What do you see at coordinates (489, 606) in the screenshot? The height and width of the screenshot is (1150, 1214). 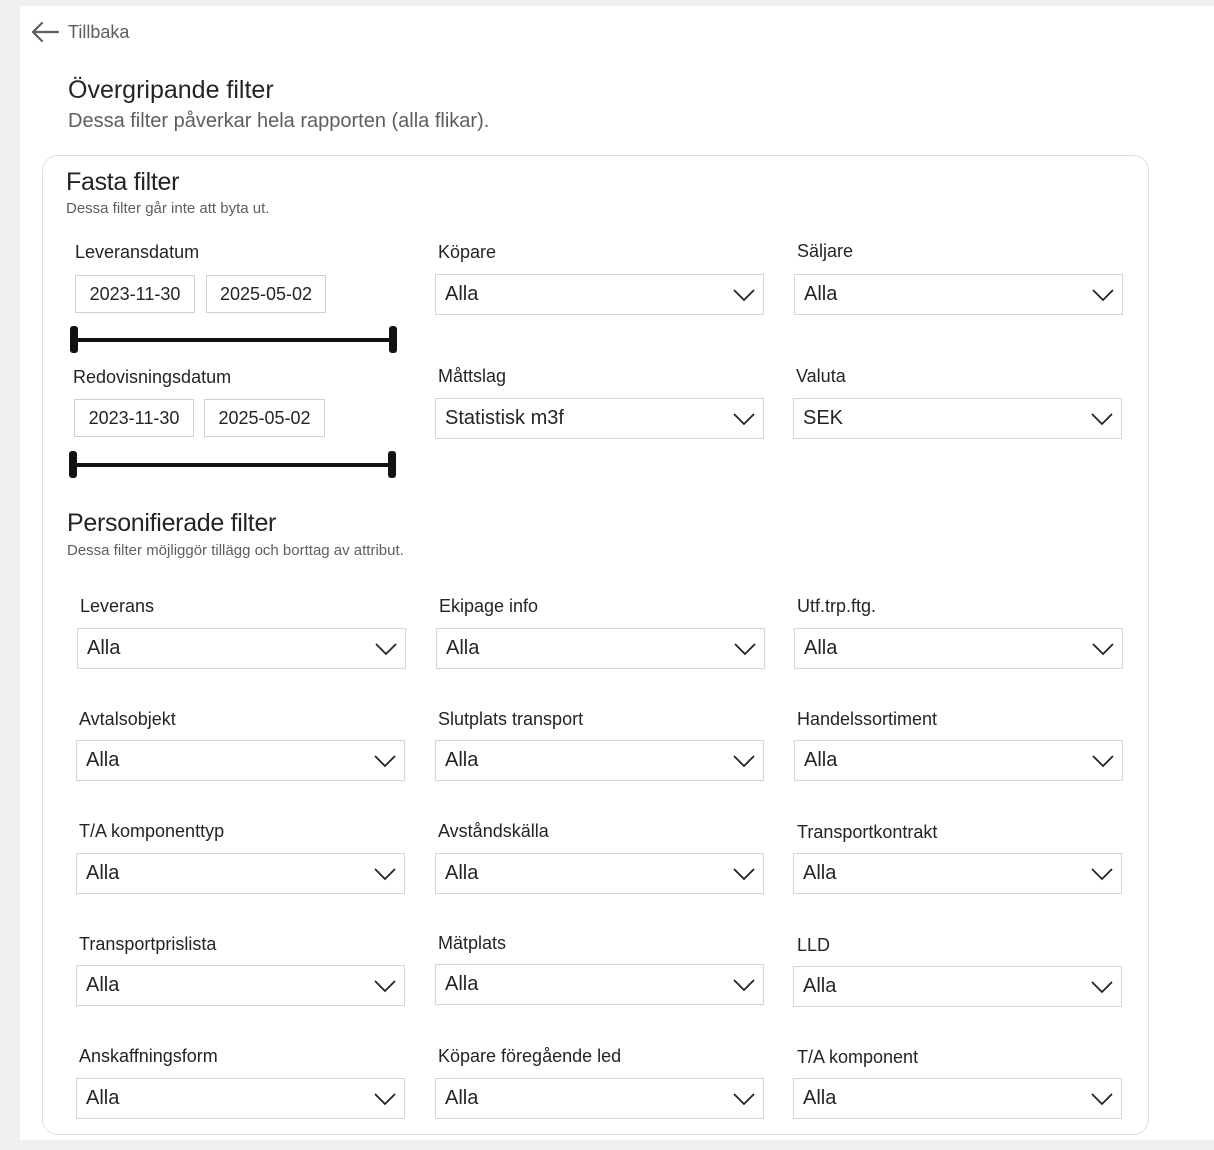 I see `vehicle-info-label: Ekipage info` at bounding box center [489, 606].